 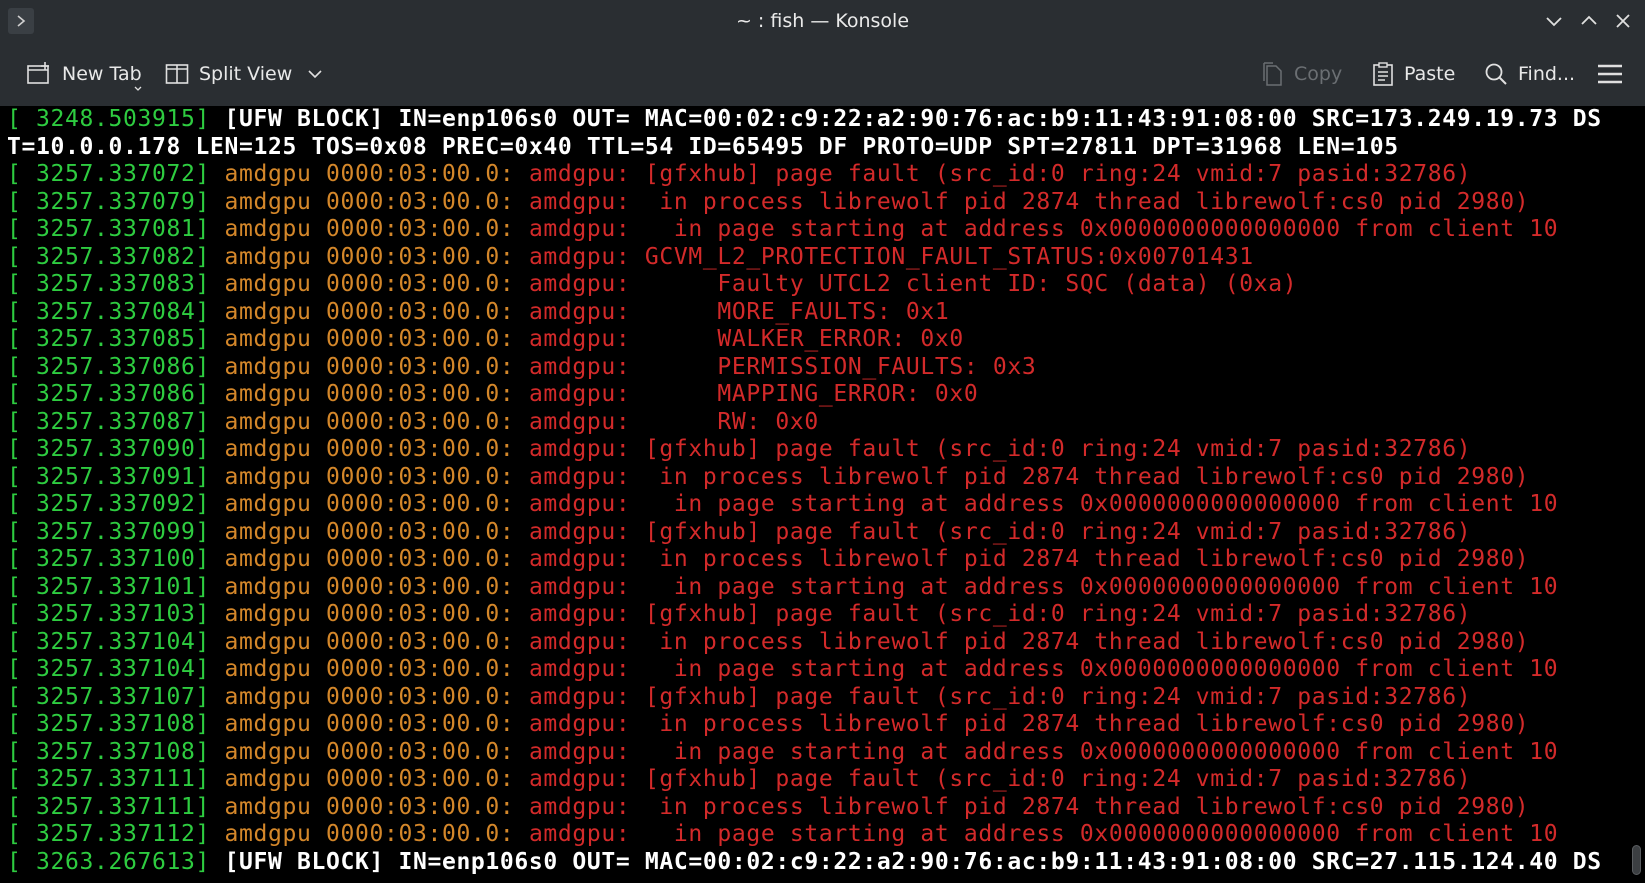 I want to click on log-timestamp: 3257.337081, so click(x=116, y=229).